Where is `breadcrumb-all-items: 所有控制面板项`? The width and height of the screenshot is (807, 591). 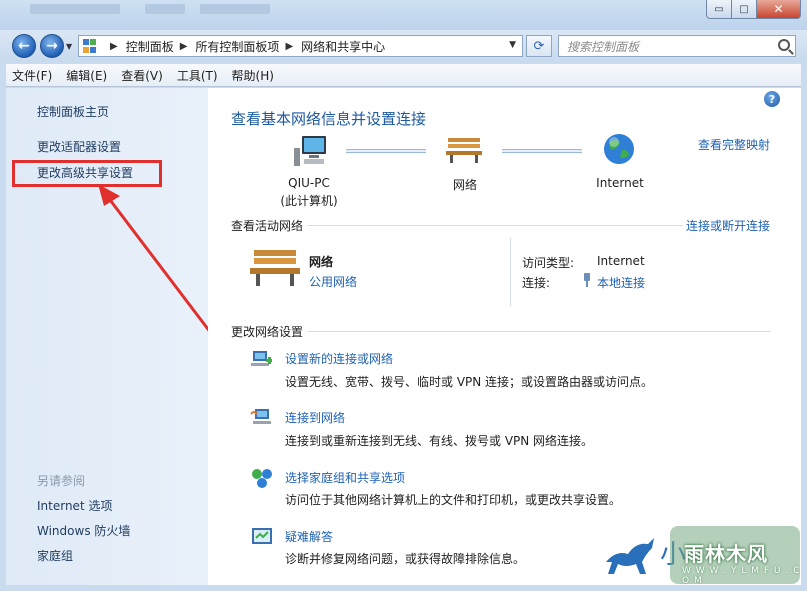
breadcrumb-all-items: 所有控制面板项 is located at coordinates (237, 46).